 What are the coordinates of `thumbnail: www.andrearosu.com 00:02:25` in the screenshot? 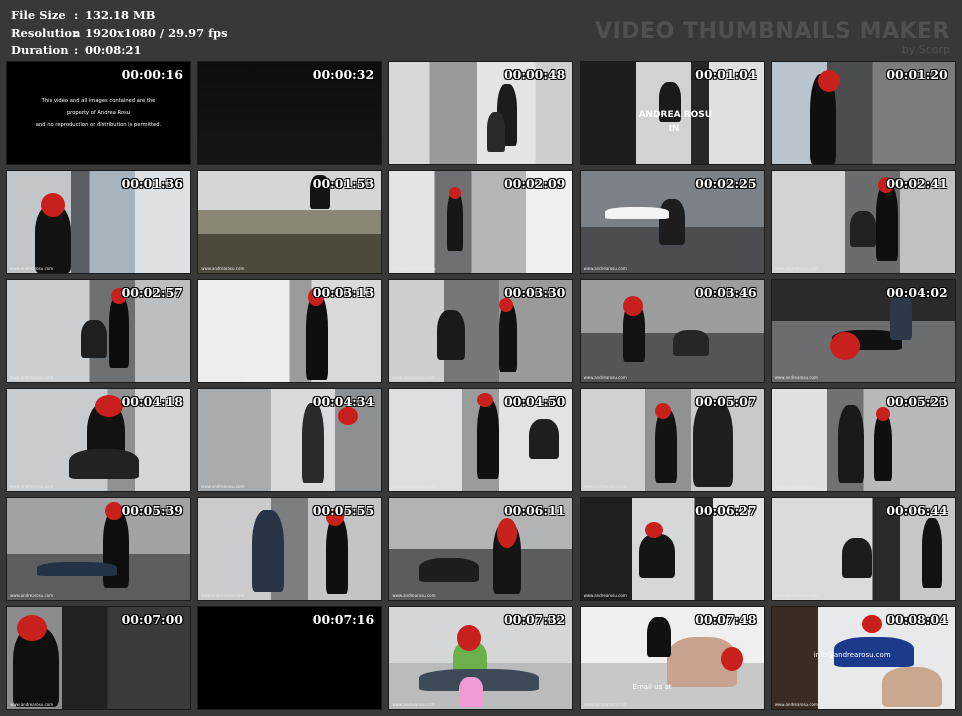 It's located at (672, 222).